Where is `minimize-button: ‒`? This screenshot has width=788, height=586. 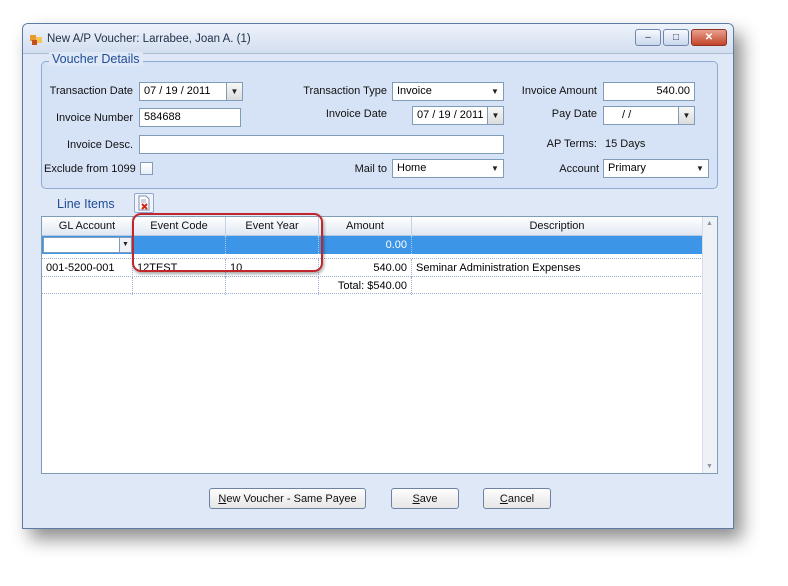 minimize-button: ‒ is located at coordinates (648, 37).